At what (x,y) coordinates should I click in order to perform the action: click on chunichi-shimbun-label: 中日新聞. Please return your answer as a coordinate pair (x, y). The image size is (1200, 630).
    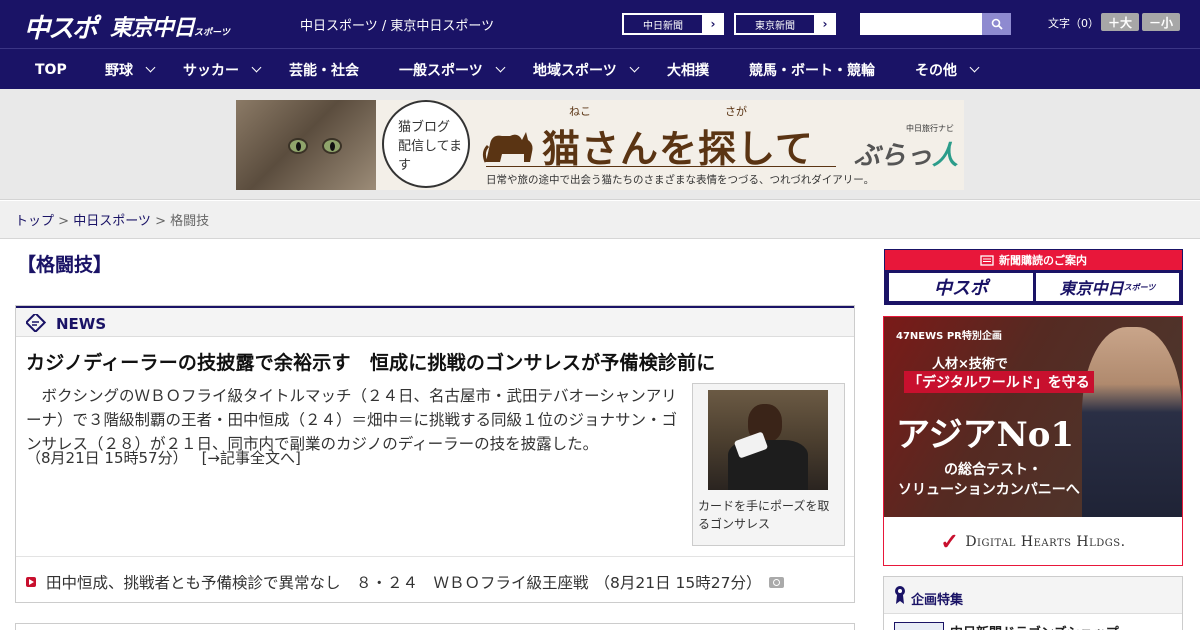
    Looking at the image, I should click on (663, 24).